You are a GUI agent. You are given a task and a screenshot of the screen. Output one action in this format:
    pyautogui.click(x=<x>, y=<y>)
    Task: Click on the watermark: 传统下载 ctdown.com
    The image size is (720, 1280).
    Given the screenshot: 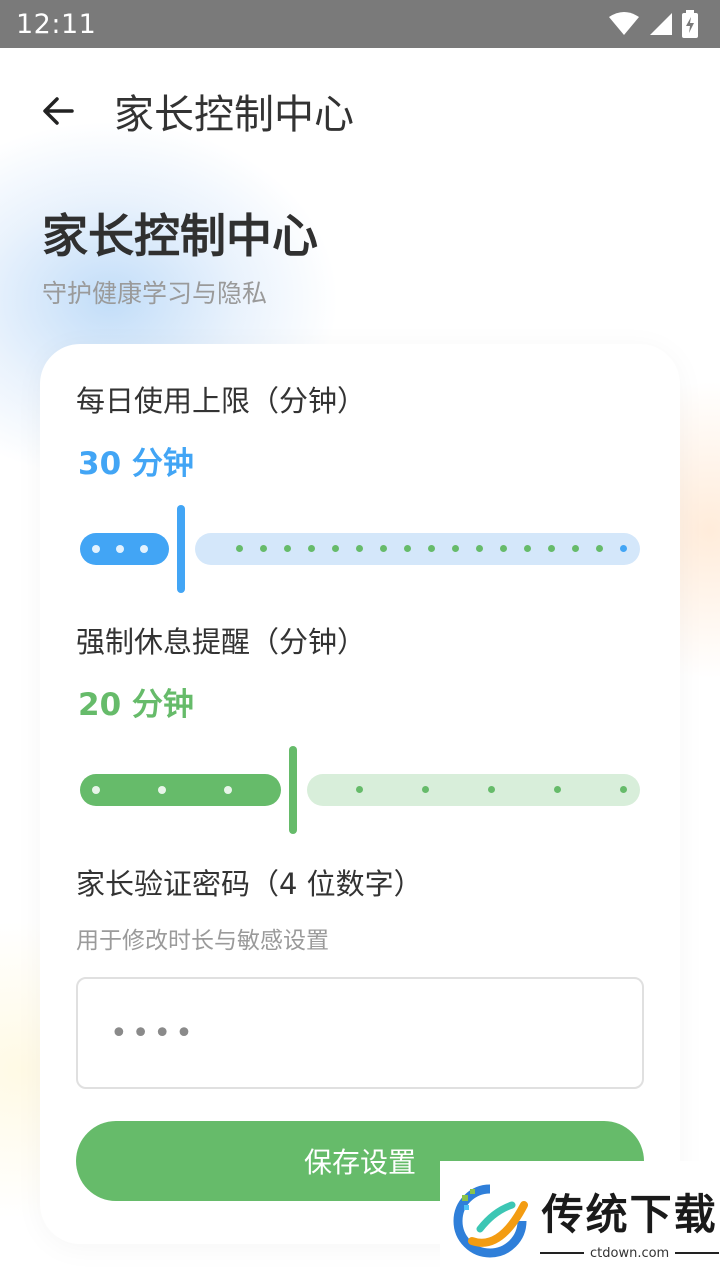 What is the action you would take?
    pyautogui.click(x=580, y=1220)
    